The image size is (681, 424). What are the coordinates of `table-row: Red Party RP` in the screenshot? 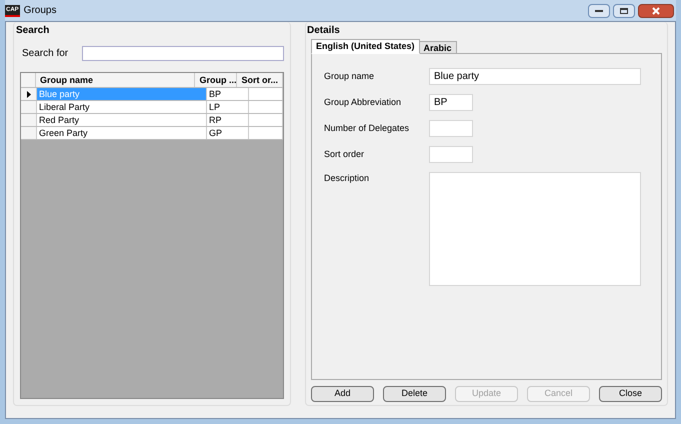 It's located at (152, 120).